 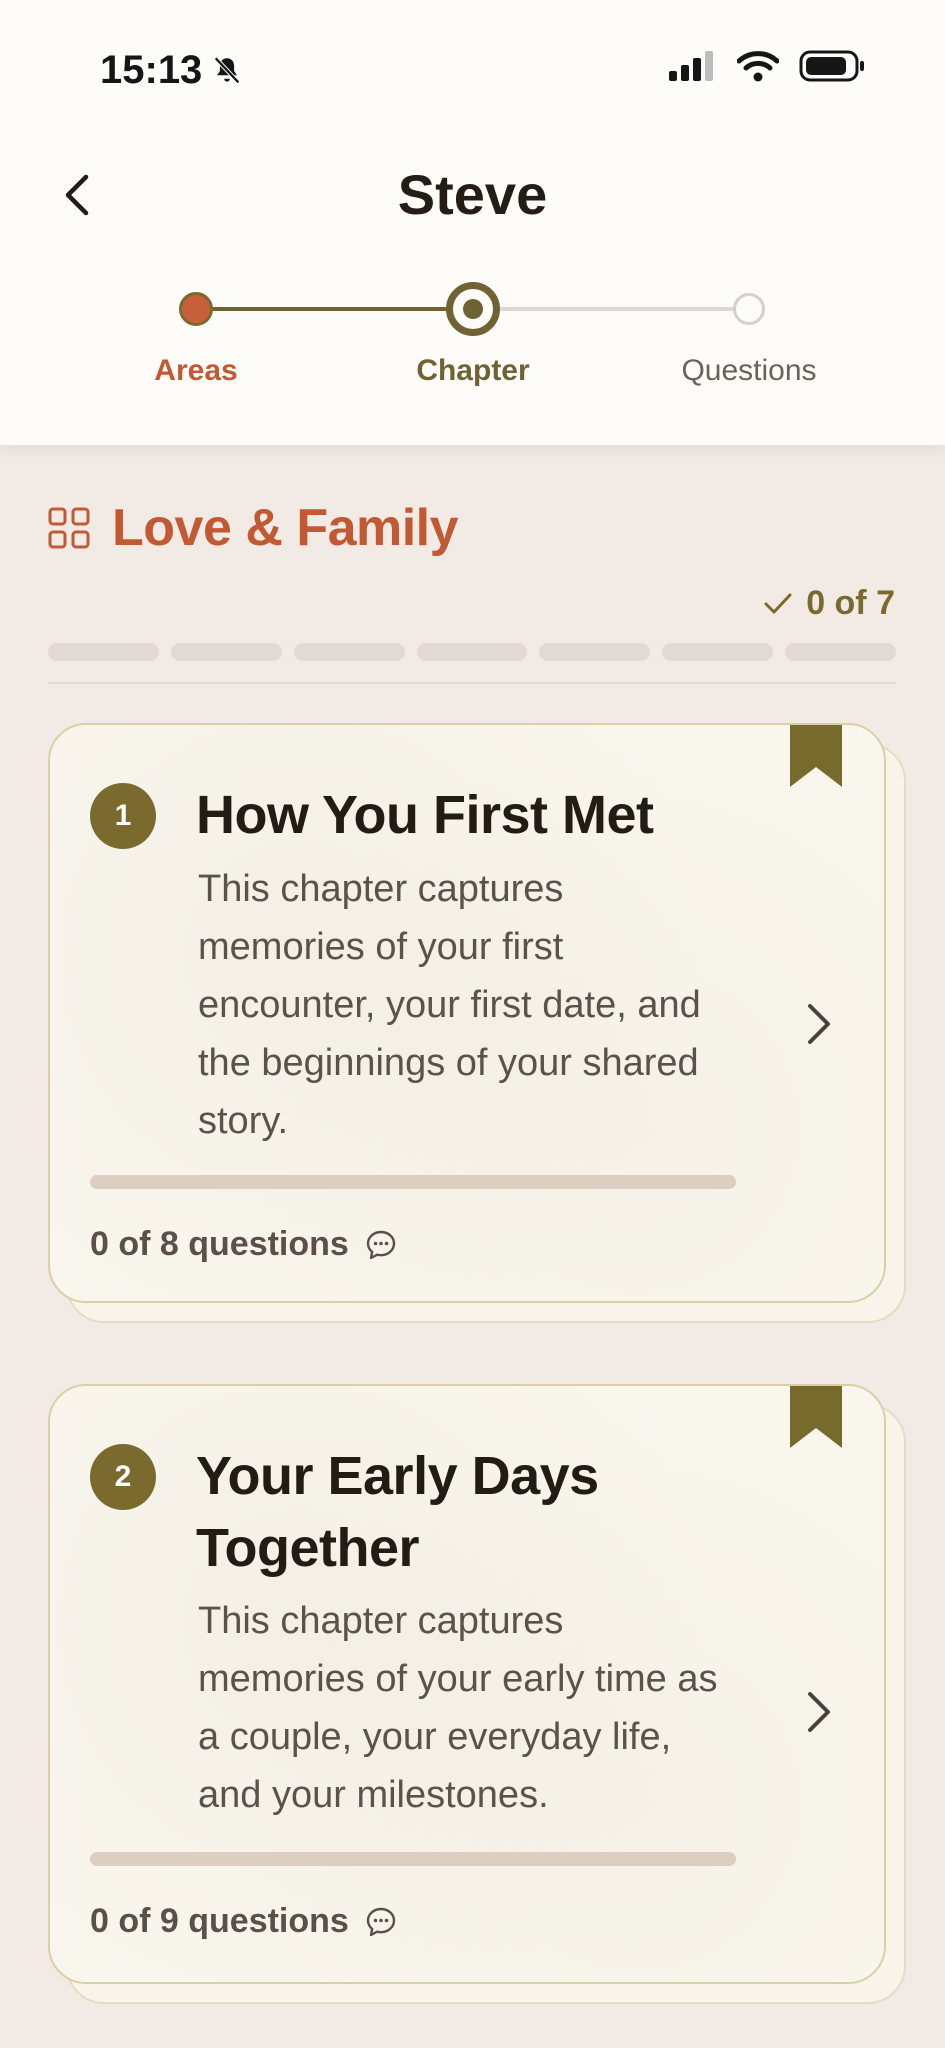 What do you see at coordinates (69, 528) in the screenshot?
I see `grid-icon` at bounding box center [69, 528].